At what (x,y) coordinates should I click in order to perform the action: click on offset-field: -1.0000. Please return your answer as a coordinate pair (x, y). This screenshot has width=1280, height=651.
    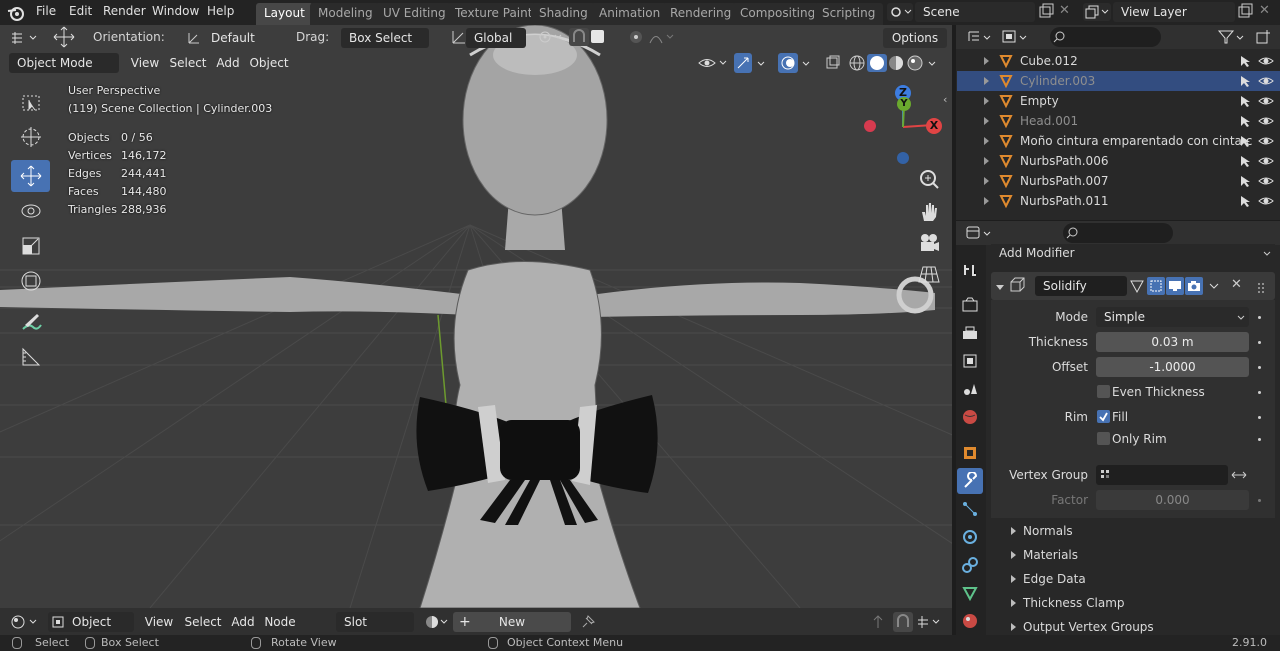
    Looking at the image, I should click on (1172, 367).